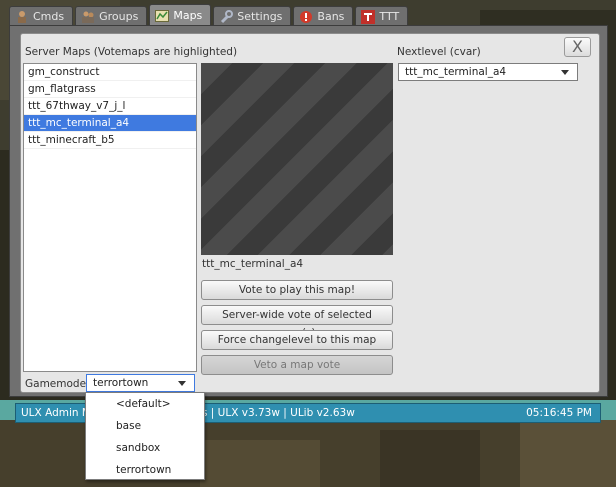  I want to click on tab-label: Groups, so click(119, 16).